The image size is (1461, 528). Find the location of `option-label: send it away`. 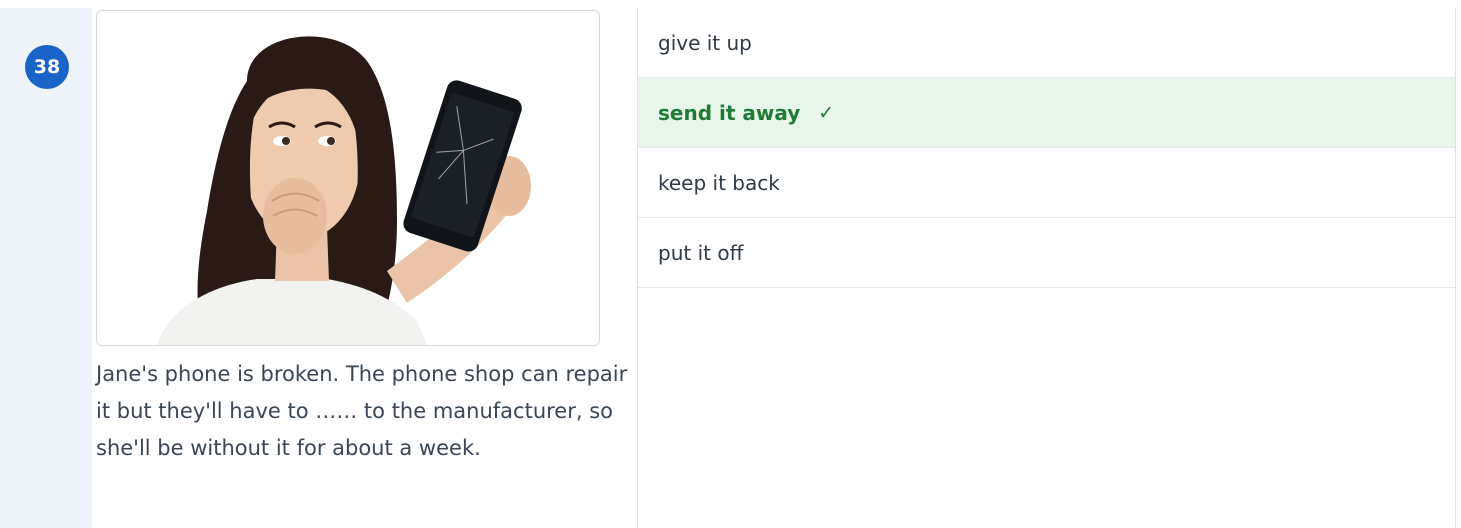

option-label: send it away is located at coordinates (729, 112).